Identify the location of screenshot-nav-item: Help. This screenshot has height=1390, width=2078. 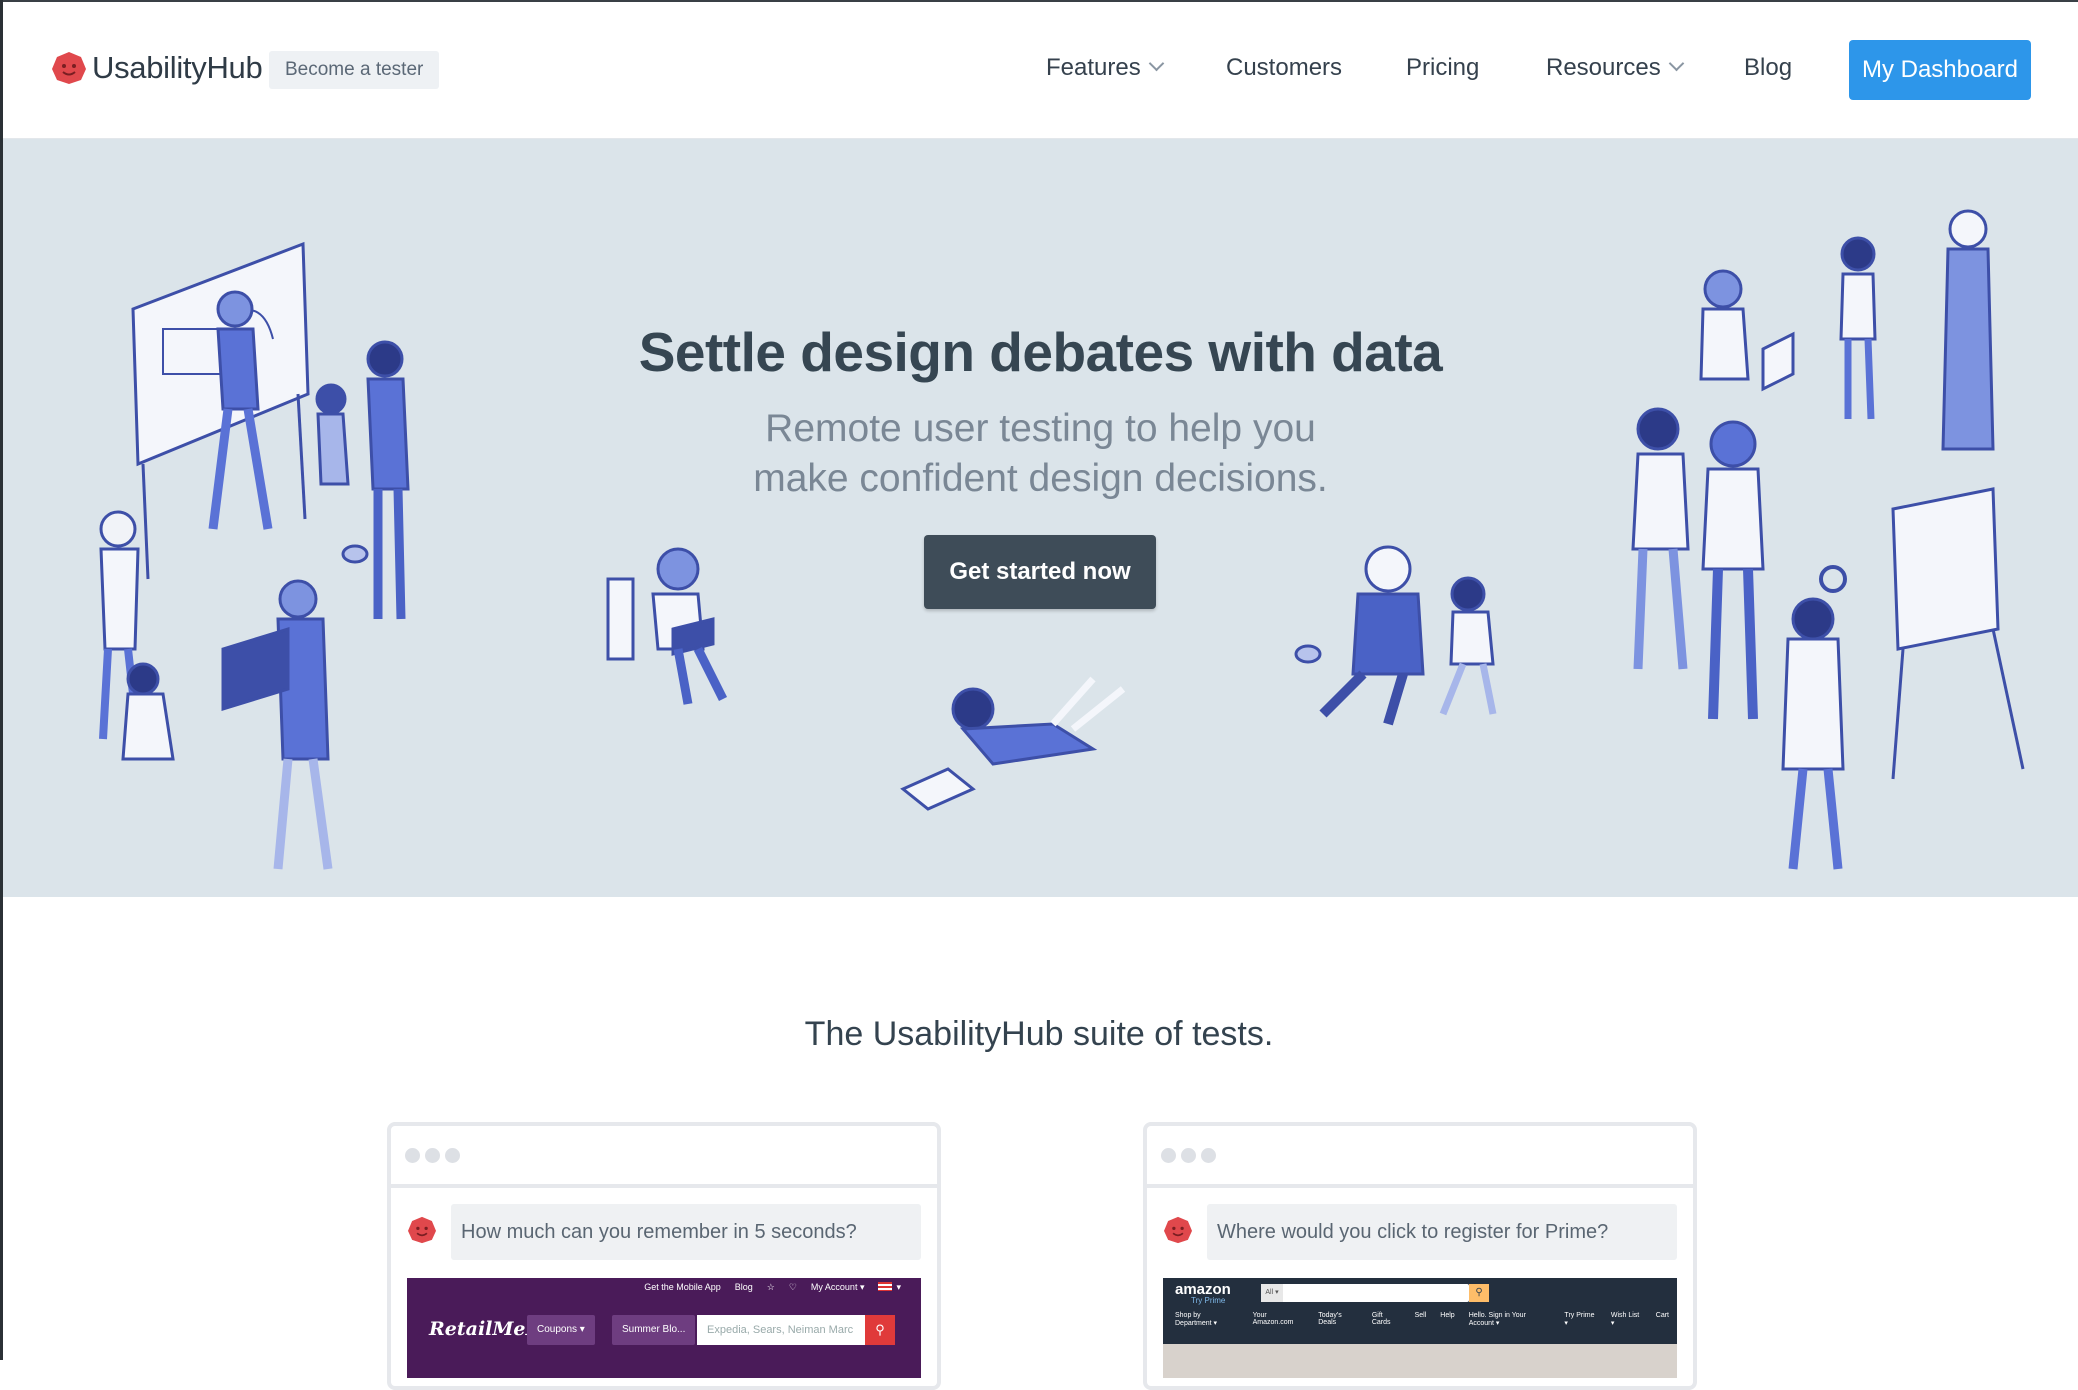
(1447, 1315).